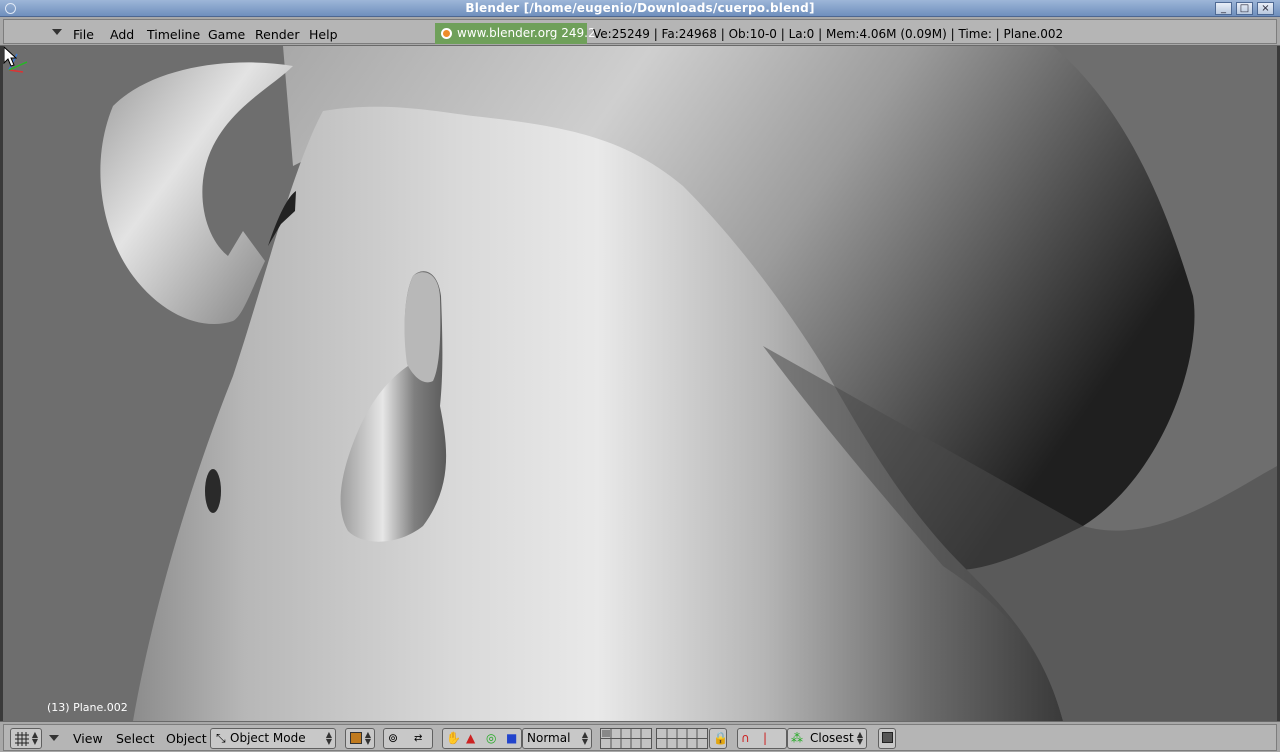 This screenshot has height=752, width=1280. Describe the element at coordinates (173, 34) in the screenshot. I see `menu-timeline: Timeline` at that location.